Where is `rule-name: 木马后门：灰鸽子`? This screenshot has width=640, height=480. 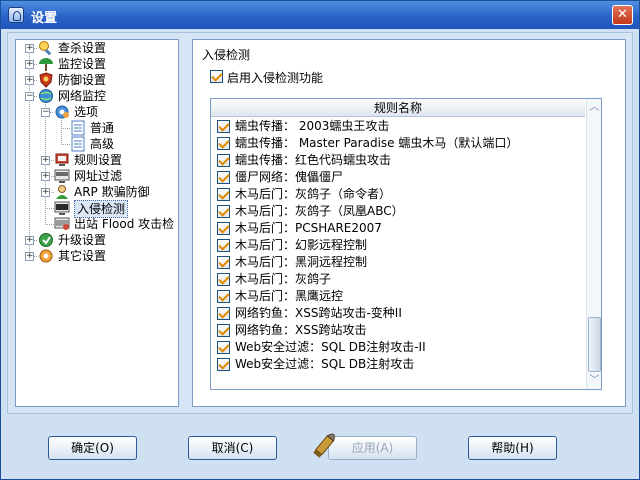 rule-name: 木马后门：灰鸽子 is located at coordinates (283, 279).